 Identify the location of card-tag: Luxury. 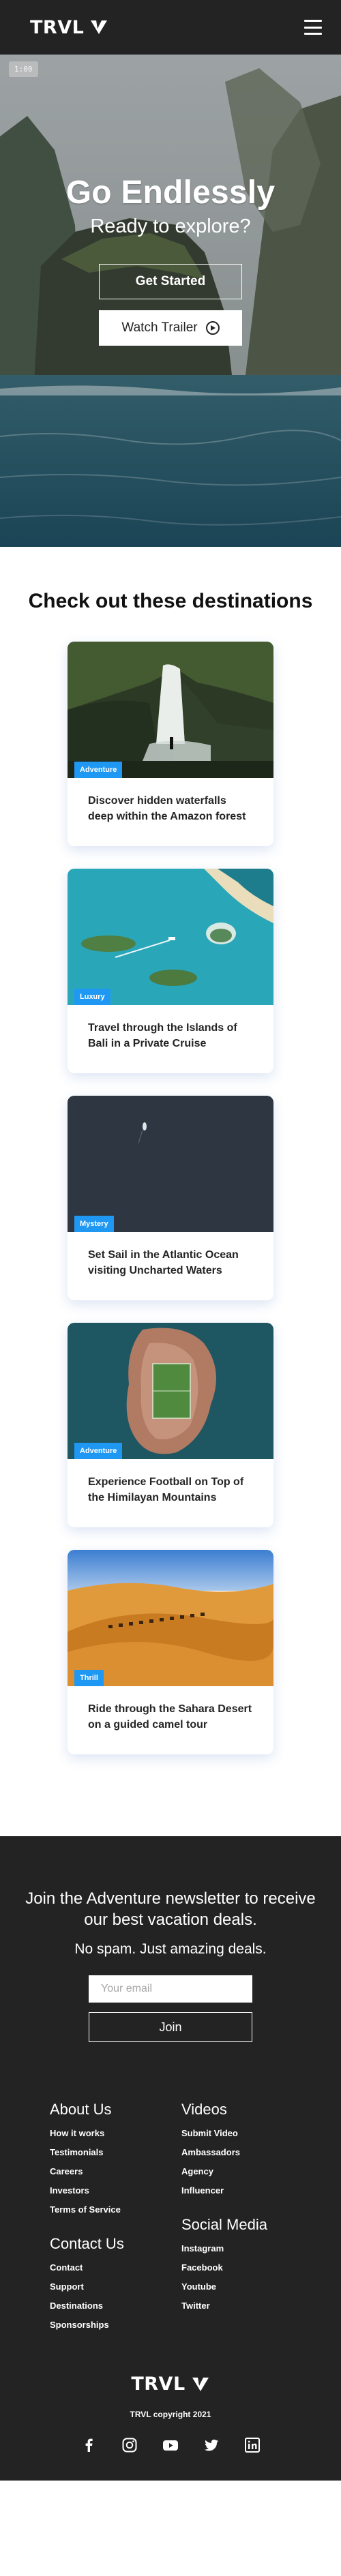
(92, 997).